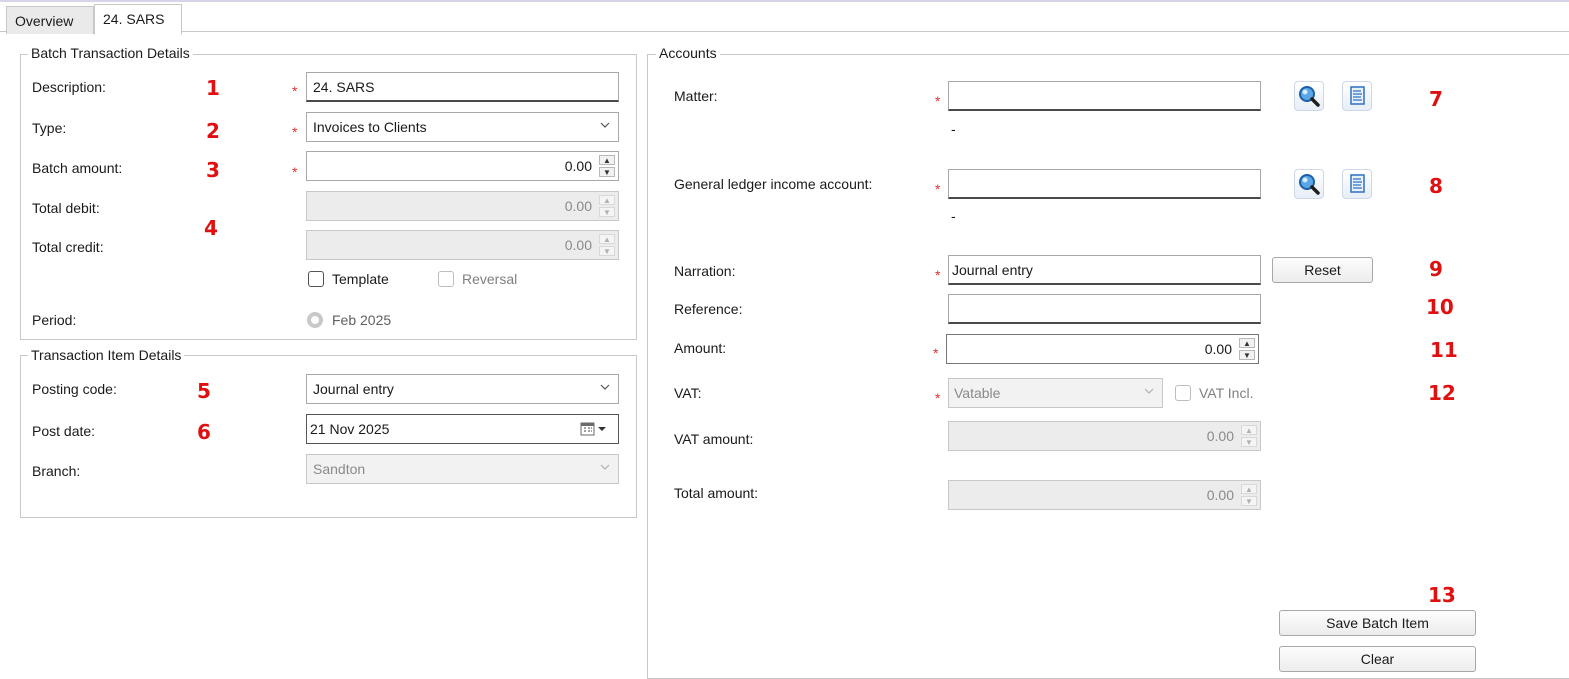  Describe the element at coordinates (1226, 393) in the screenshot. I see `vat-incl-label: VAT Incl.` at that location.